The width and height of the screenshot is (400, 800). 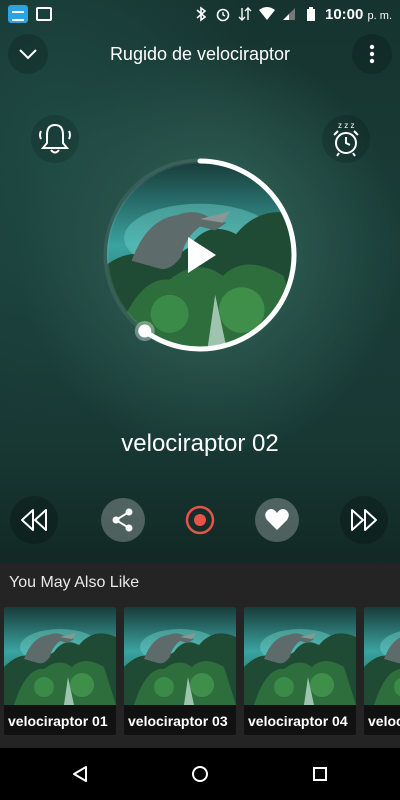 What do you see at coordinates (74, 582) in the screenshot?
I see `section-title: You May Also Like` at bounding box center [74, 582].